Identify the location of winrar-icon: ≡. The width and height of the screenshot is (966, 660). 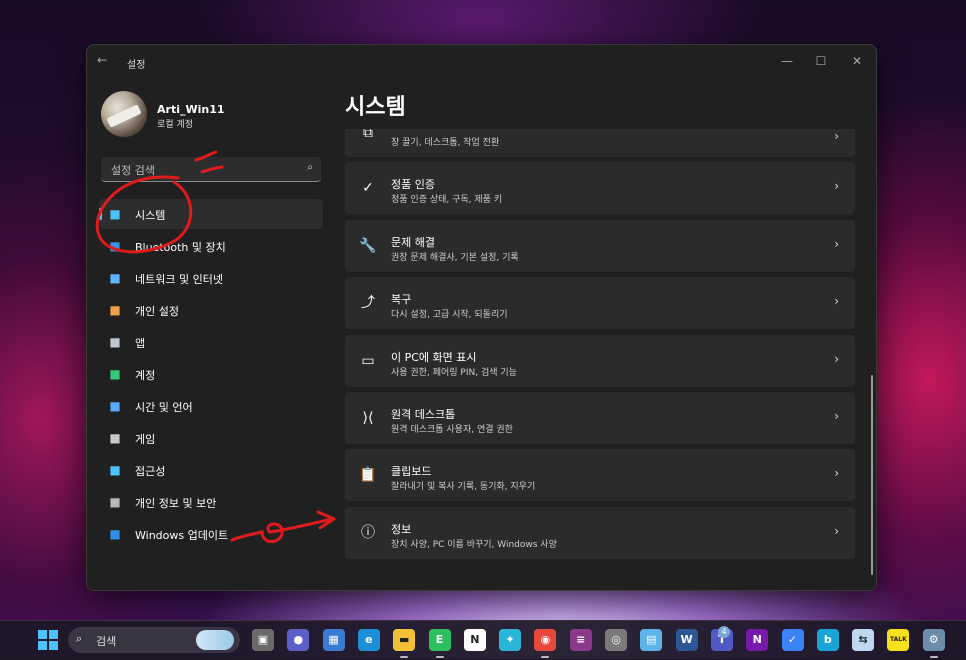
(580, 640).